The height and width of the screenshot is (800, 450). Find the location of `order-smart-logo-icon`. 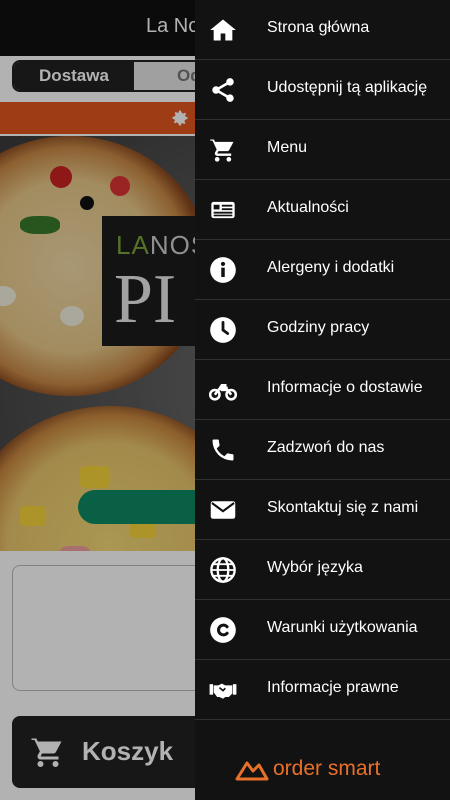

order-smart-logo-icon is located at coordinates (252, 771).